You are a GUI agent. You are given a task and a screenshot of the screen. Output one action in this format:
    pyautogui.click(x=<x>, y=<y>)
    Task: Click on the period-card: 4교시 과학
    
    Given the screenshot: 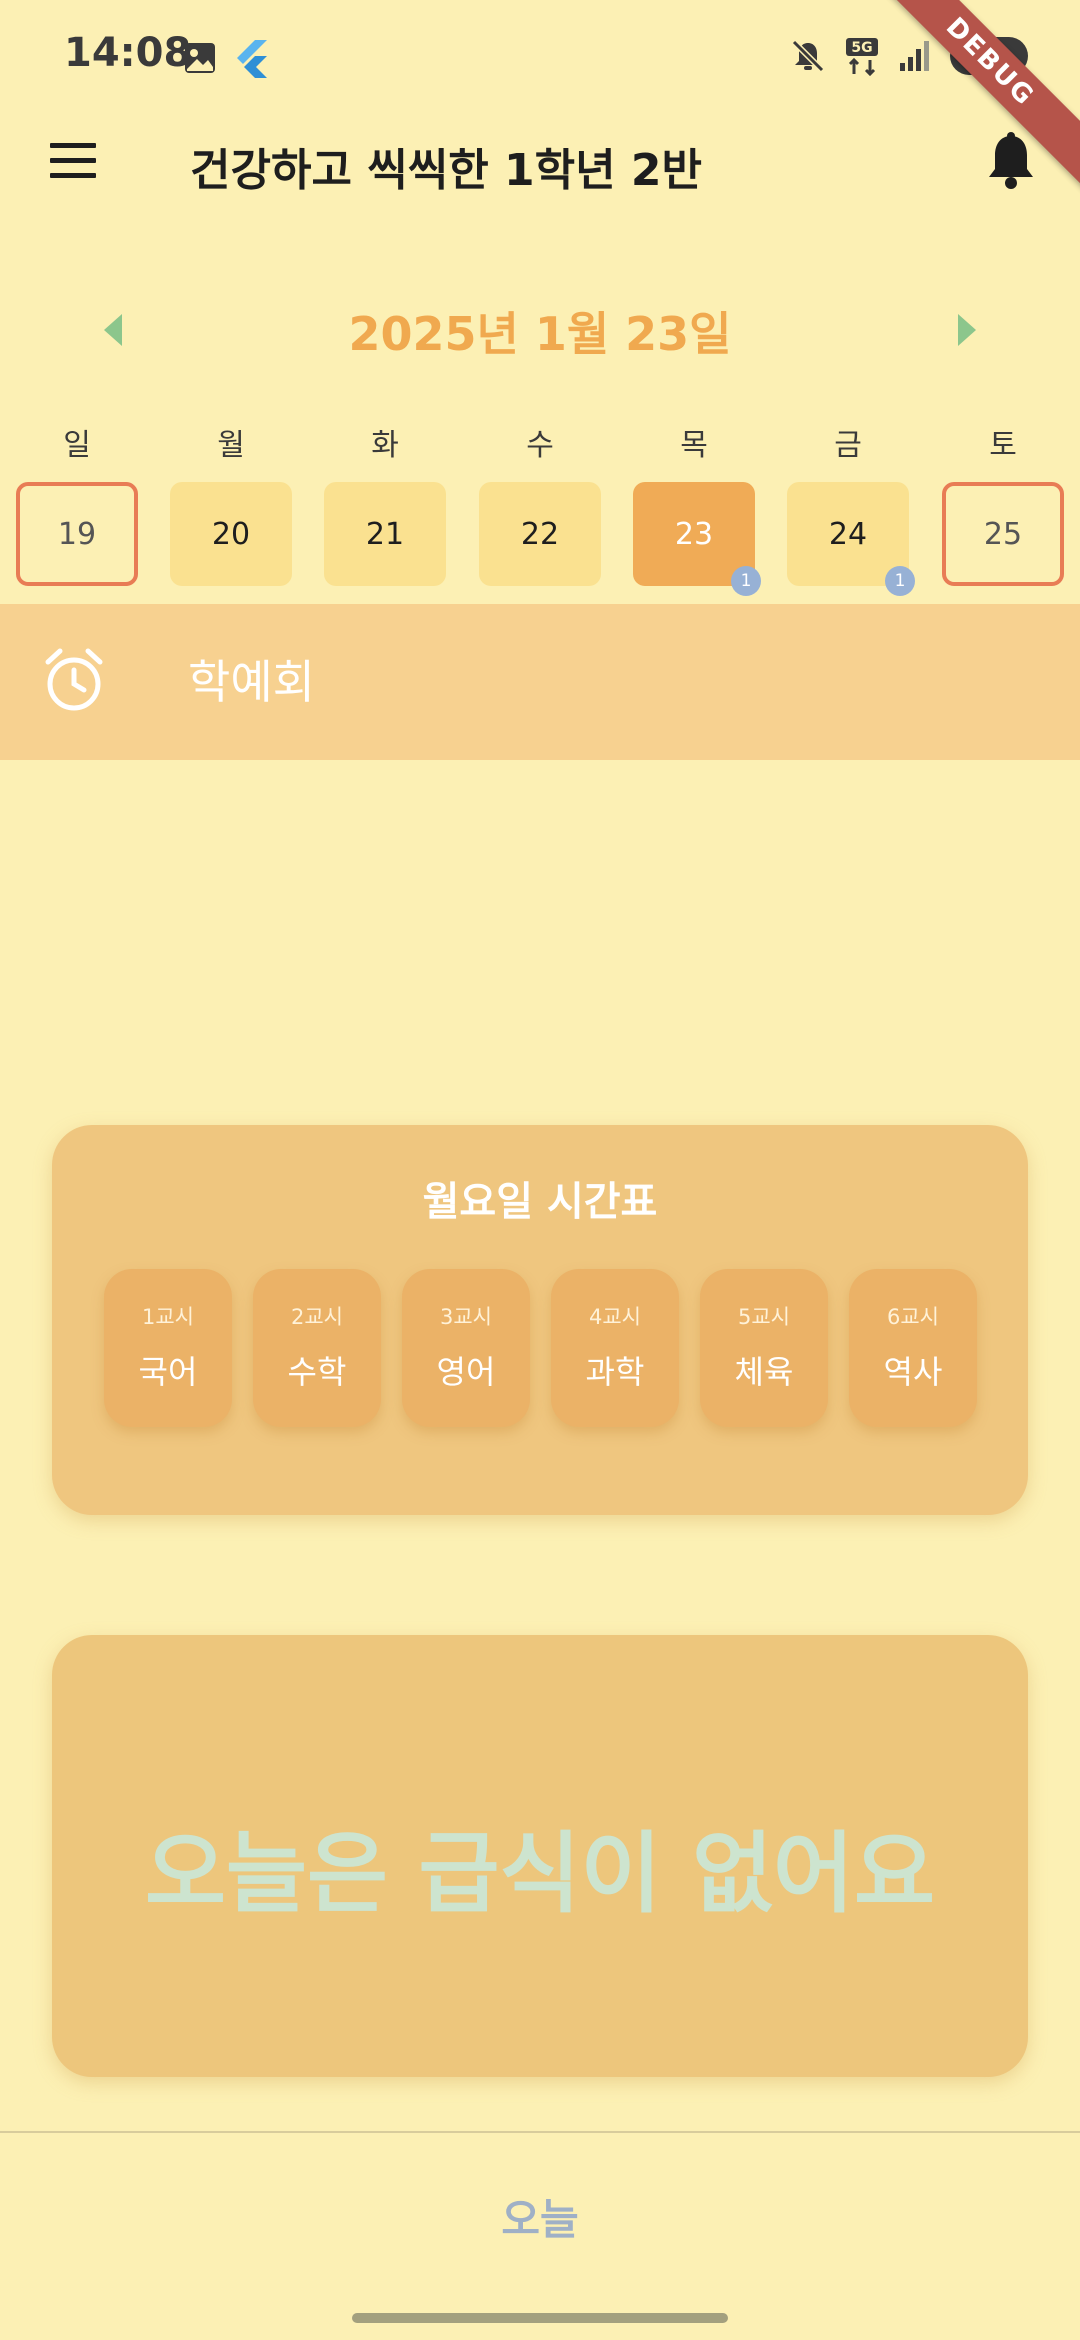 What is the action you would take?
    pyautogui.click(x=615, y=1348)
    